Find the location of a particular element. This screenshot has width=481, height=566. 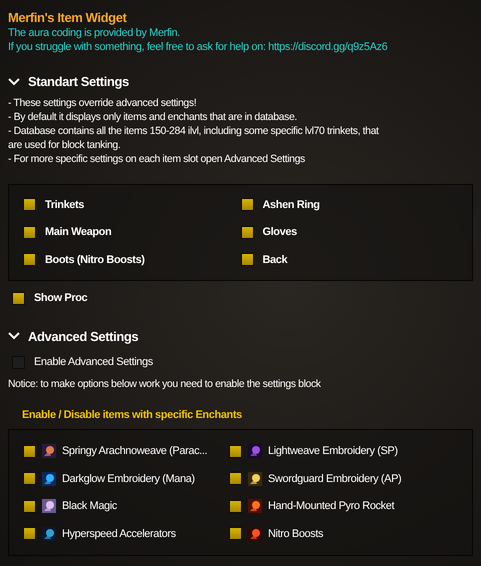

widget-title: Merfin's Item Widget is located at coordinates (68, 18).